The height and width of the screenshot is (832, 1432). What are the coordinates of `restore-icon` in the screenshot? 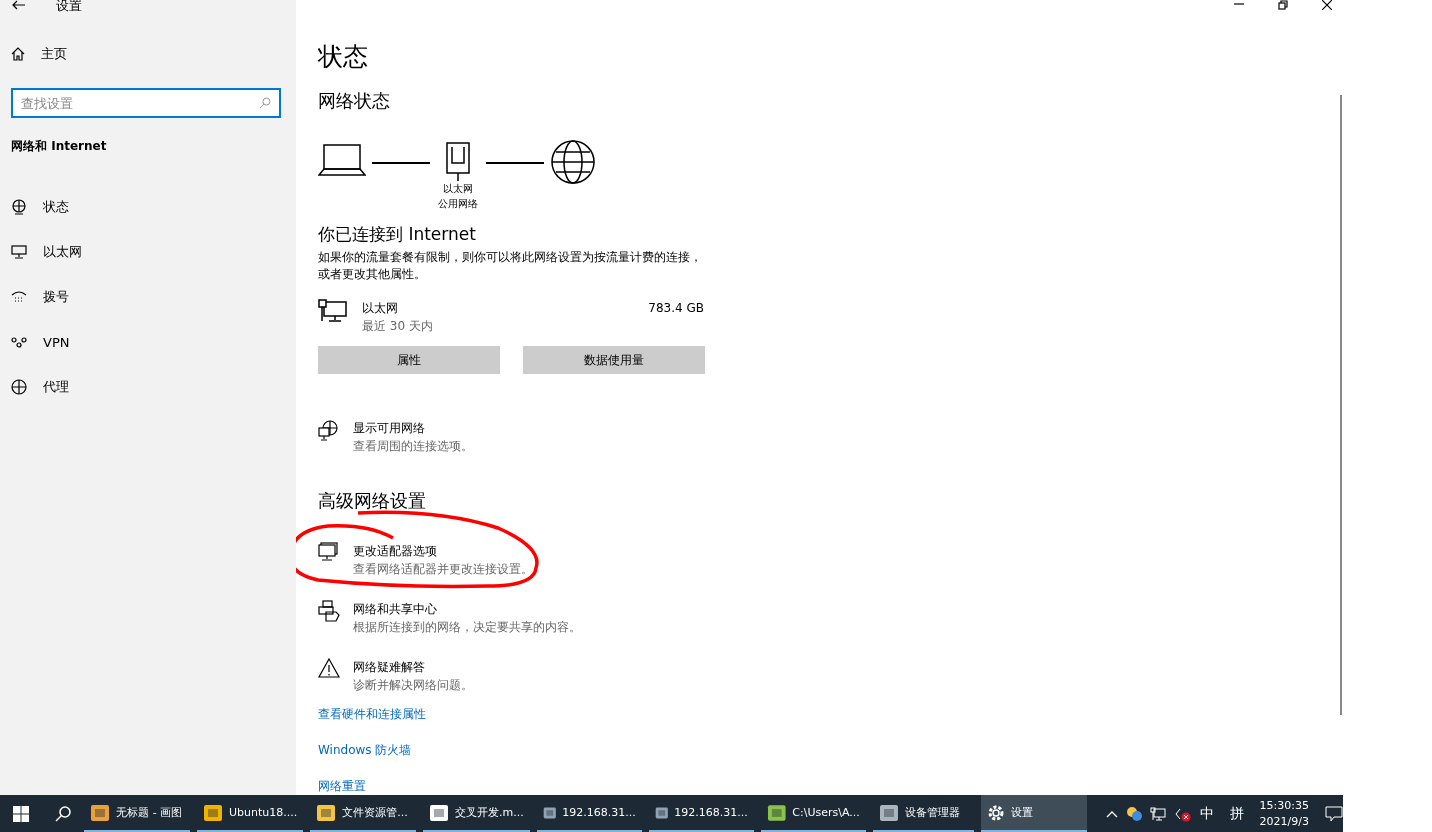 It's located at (1283, 5).